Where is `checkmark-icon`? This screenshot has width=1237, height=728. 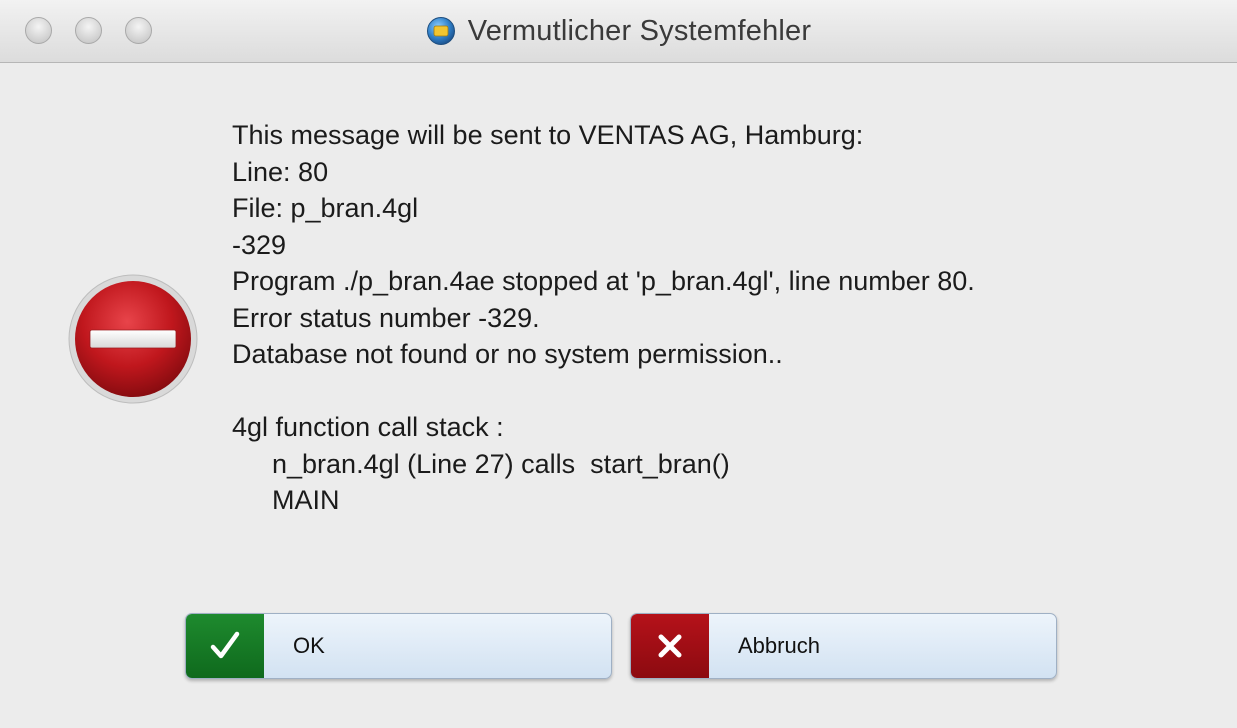
checkmark-icon is located at coordinates (225, 646).